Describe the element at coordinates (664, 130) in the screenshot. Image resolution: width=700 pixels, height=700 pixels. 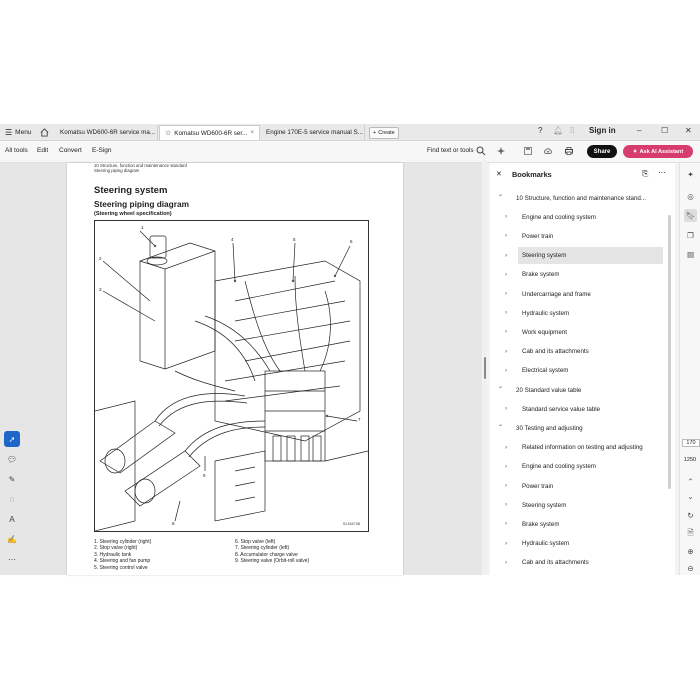
I see `maximize-icon: ☐` at that location.